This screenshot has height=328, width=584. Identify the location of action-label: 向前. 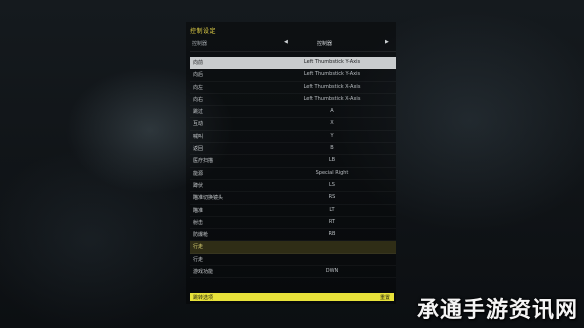
(198, 63).